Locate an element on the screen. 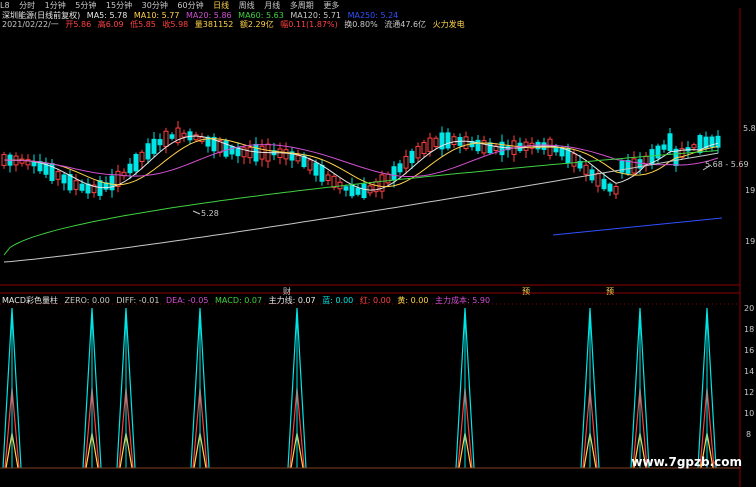 This screenshot has width=756, height=487. macd-diff: DIFF: -0.01 is located at coordinates (138, 300).